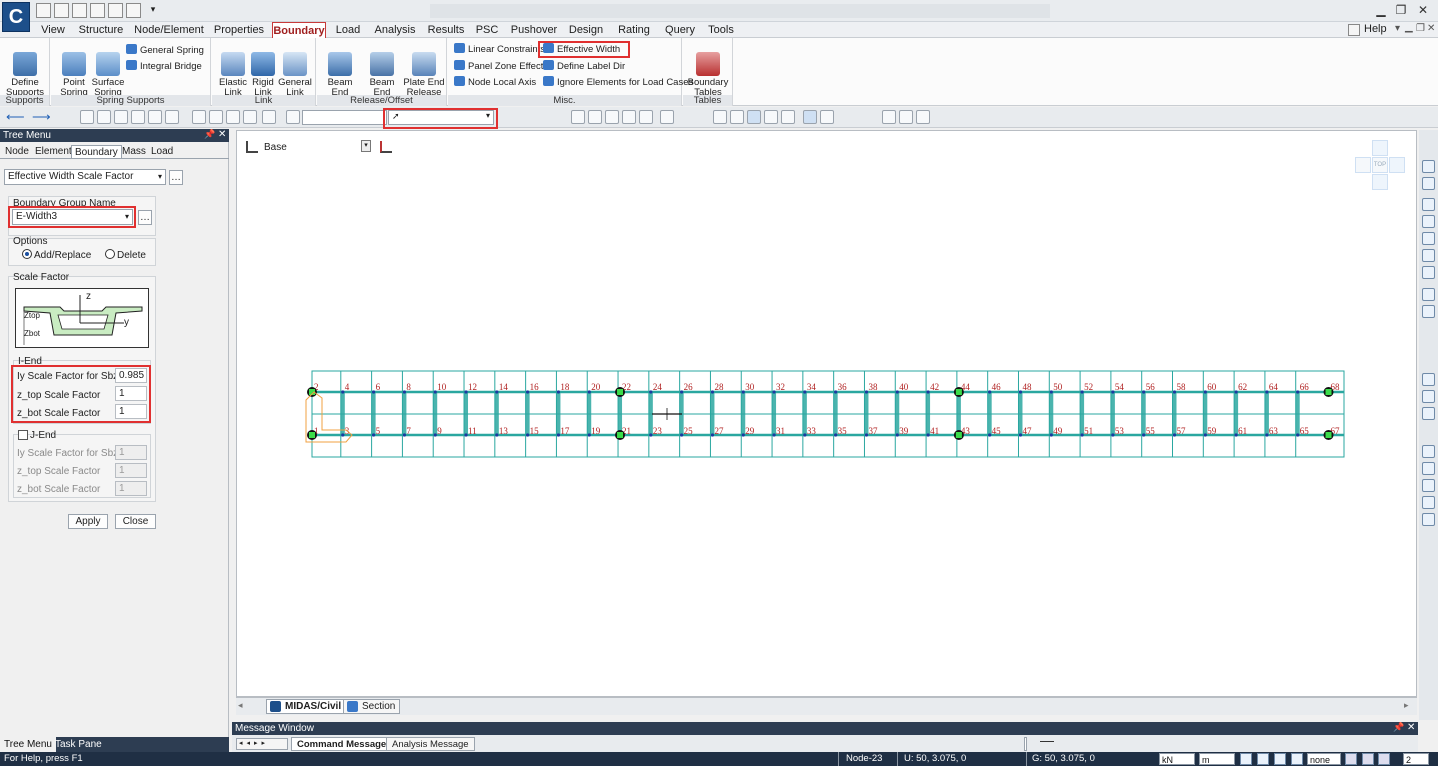 The image size is (1438, 766). What do you see at coordinates (1428, 255) in the screenshot?
I see `right-tool-6-icon` at bounding box center [1428, 255].